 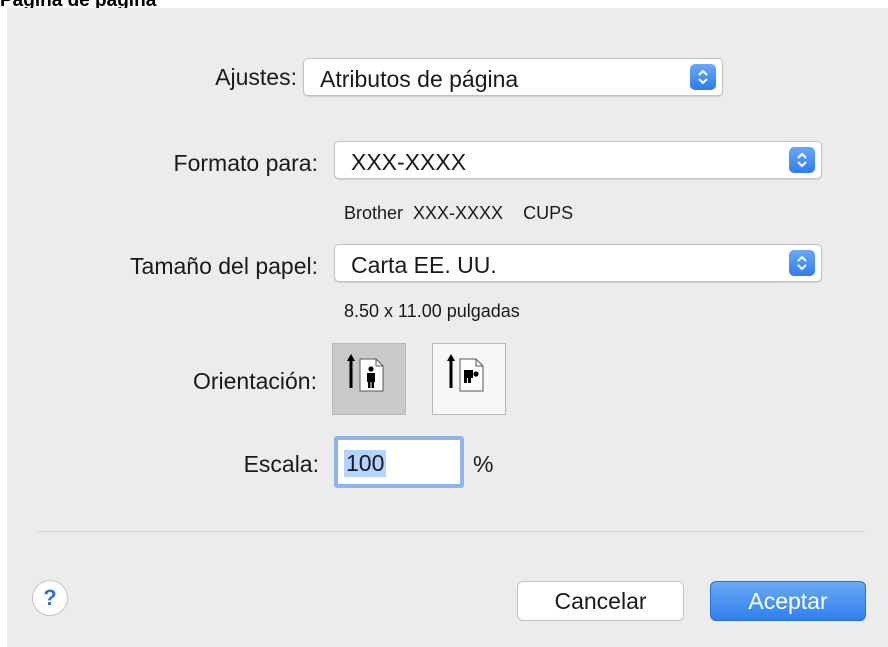 I want to click on percent-label: %, so click(x=483, y=464).